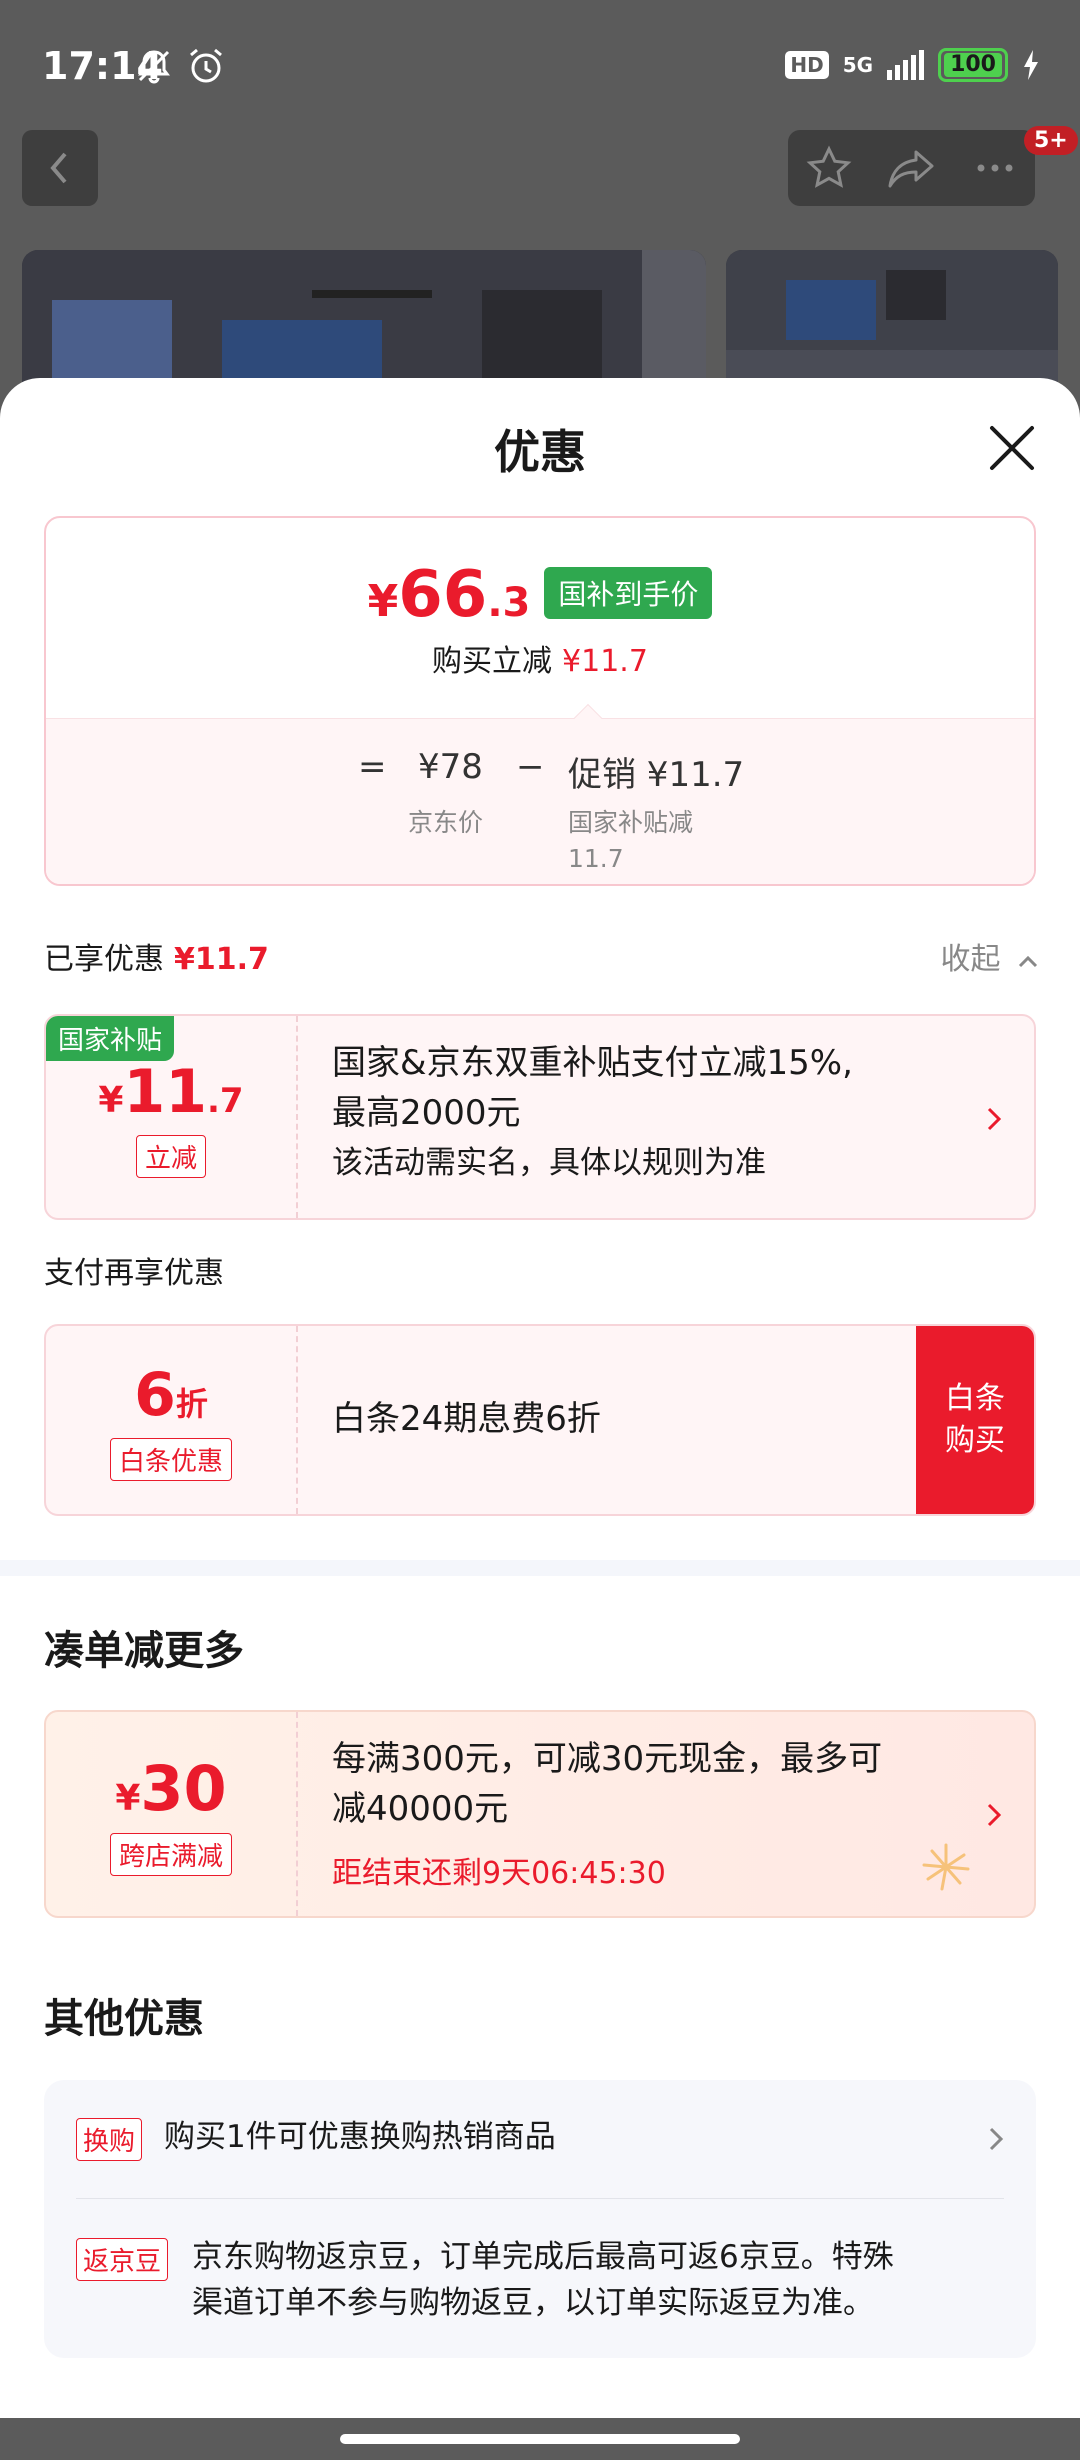 Image resolution: width=1080 pixels, height=2460 pixels. I want to click on enjoyed-discount-row: 已享优惠 ¥11.7 收起, so click(542, 956).